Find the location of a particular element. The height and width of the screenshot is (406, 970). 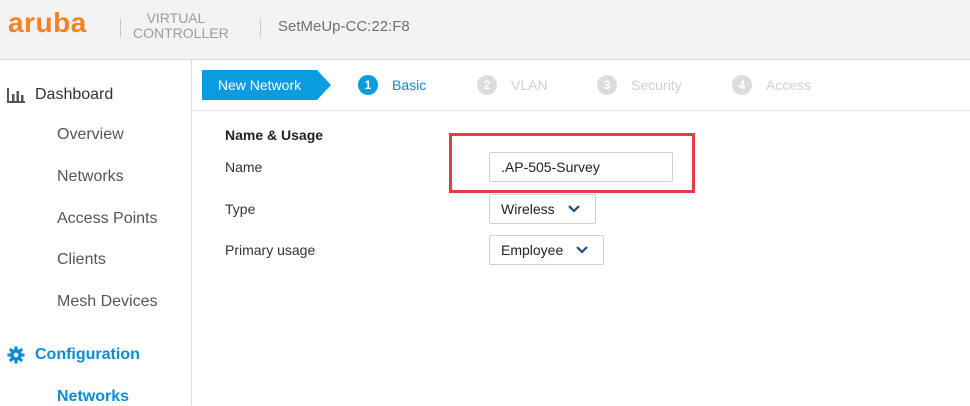

gear-icon is located at coordinates (16, 355).